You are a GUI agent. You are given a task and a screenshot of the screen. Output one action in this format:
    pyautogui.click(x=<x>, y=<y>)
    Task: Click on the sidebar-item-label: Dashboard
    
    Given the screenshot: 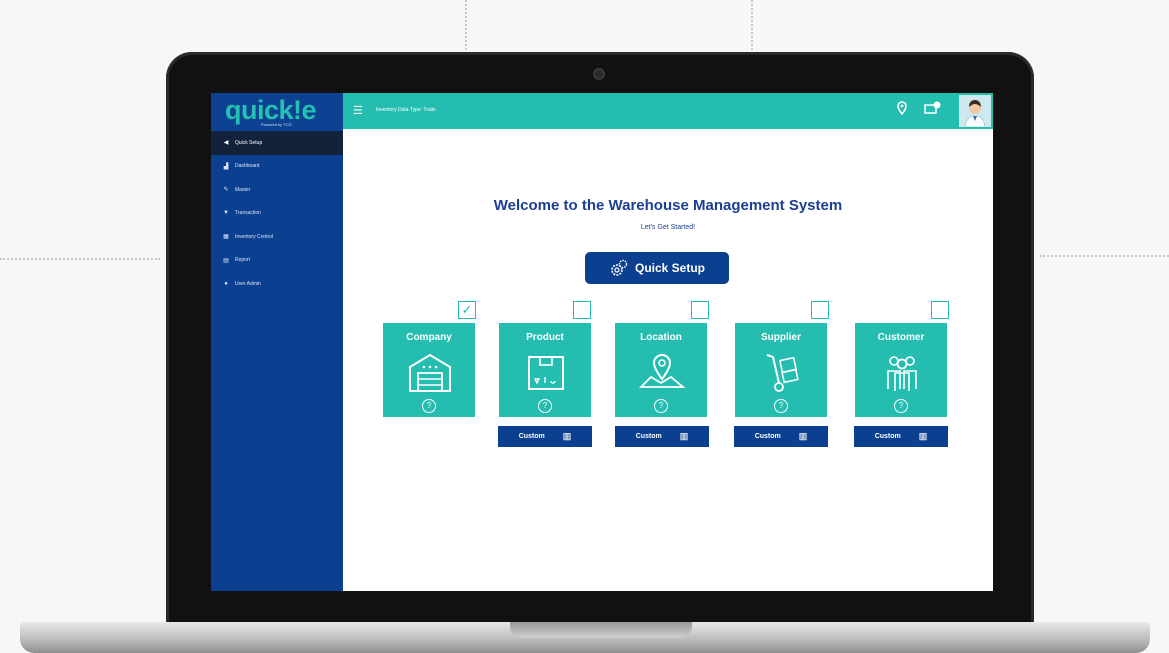 What is the action you would take?
    pyautogui.click(x=247, y=166)
    